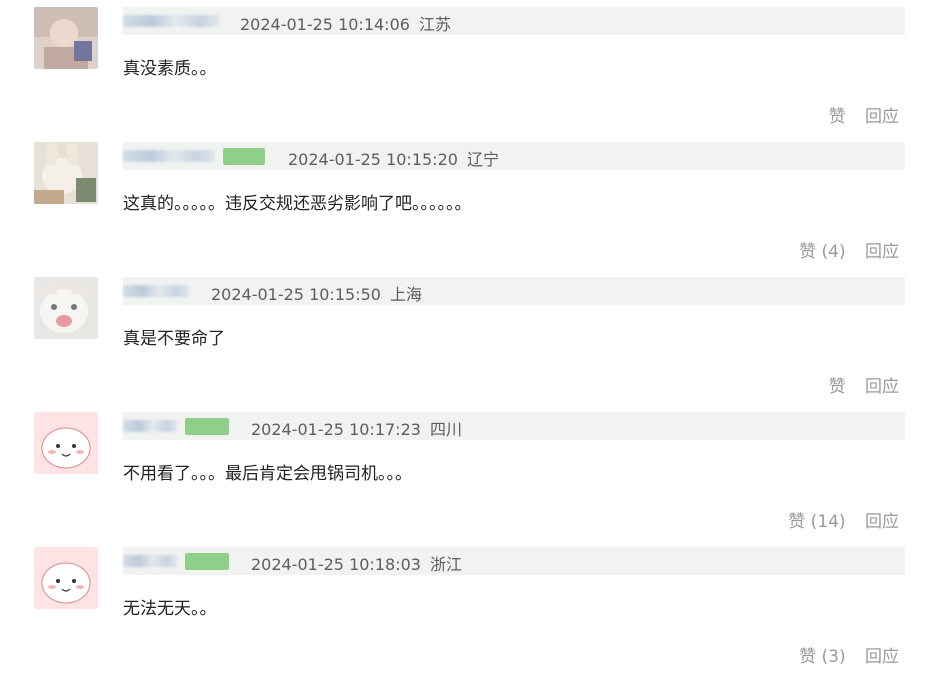  Describe the element at coordinates (406, 294) in the screenshot. I see `comment-location: 上海` at that location.